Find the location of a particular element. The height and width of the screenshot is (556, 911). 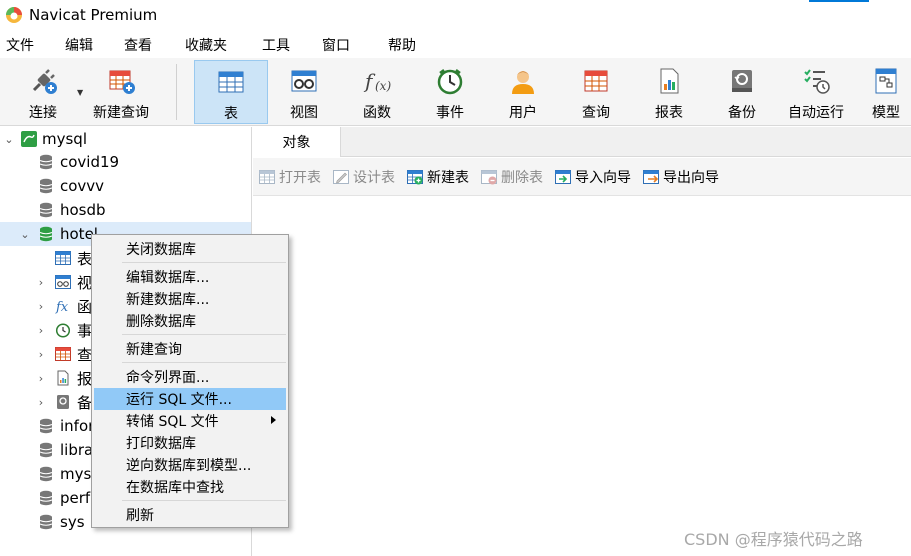

svg-text: fx is located at coordinates (62, 307).